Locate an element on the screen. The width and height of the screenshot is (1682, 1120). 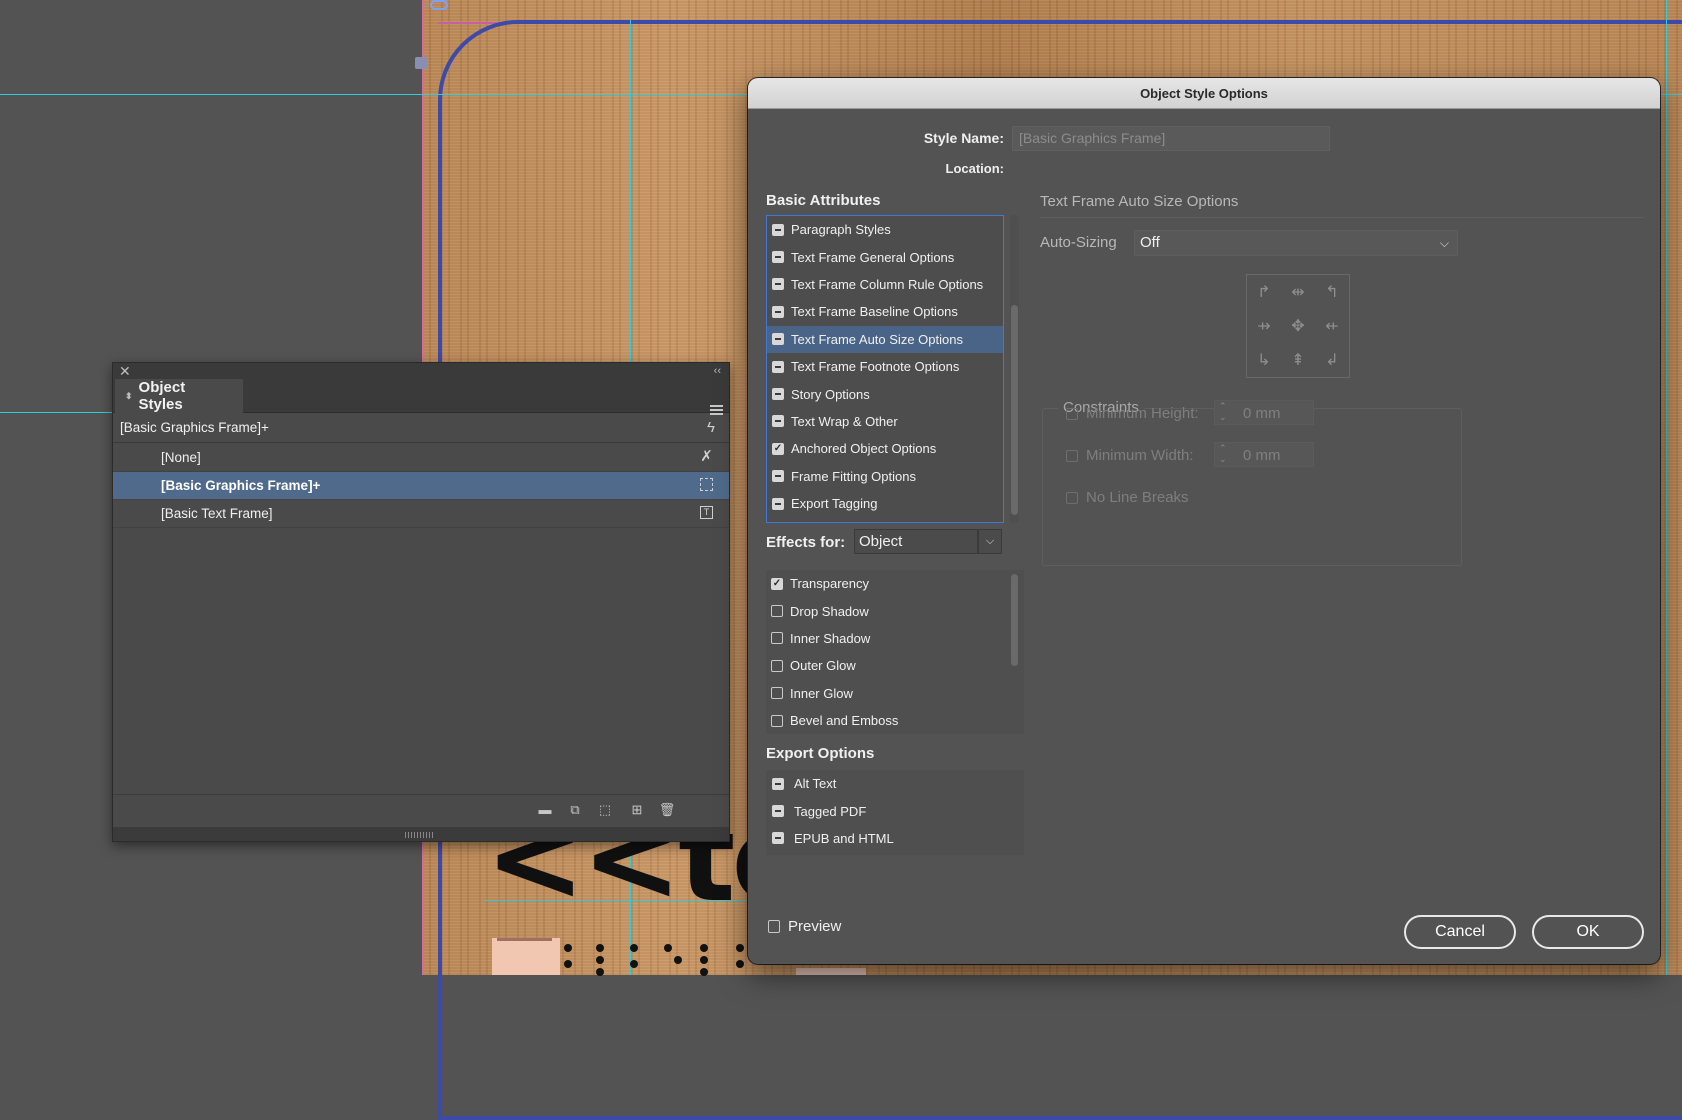
attr-text-frame-general-options: Text Frame General Options is located at coordinates (885, 256).